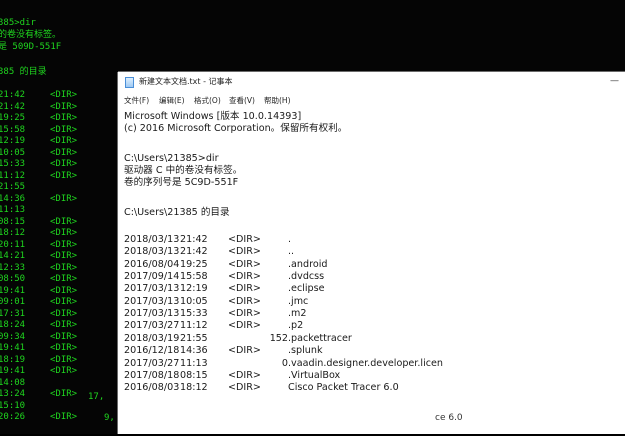 This screenshot has width=625, height=436. I want to click on console-row-time: 09:34, so click(13, 336).